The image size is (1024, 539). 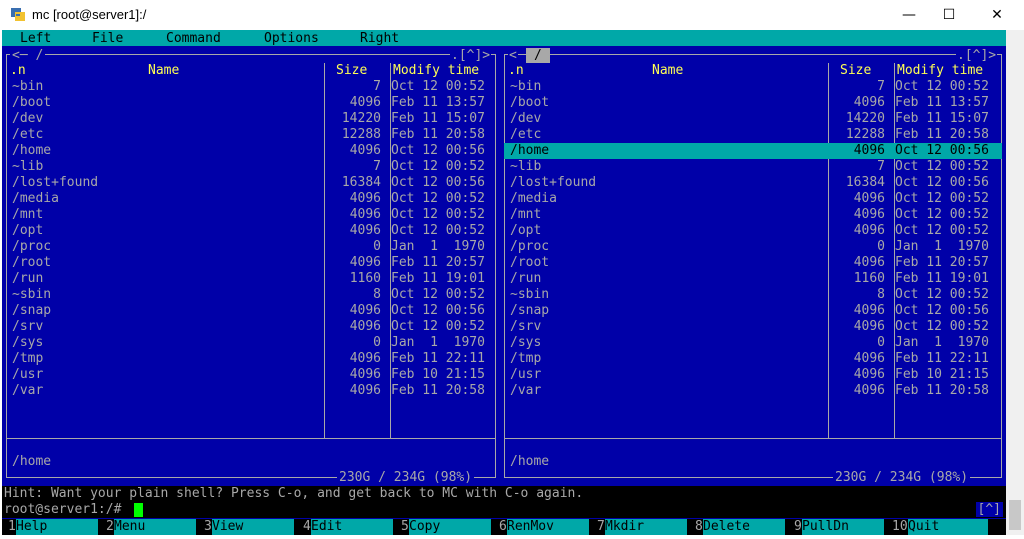 I want to click on panel-path: <─ /, so click(x=28, y=55).